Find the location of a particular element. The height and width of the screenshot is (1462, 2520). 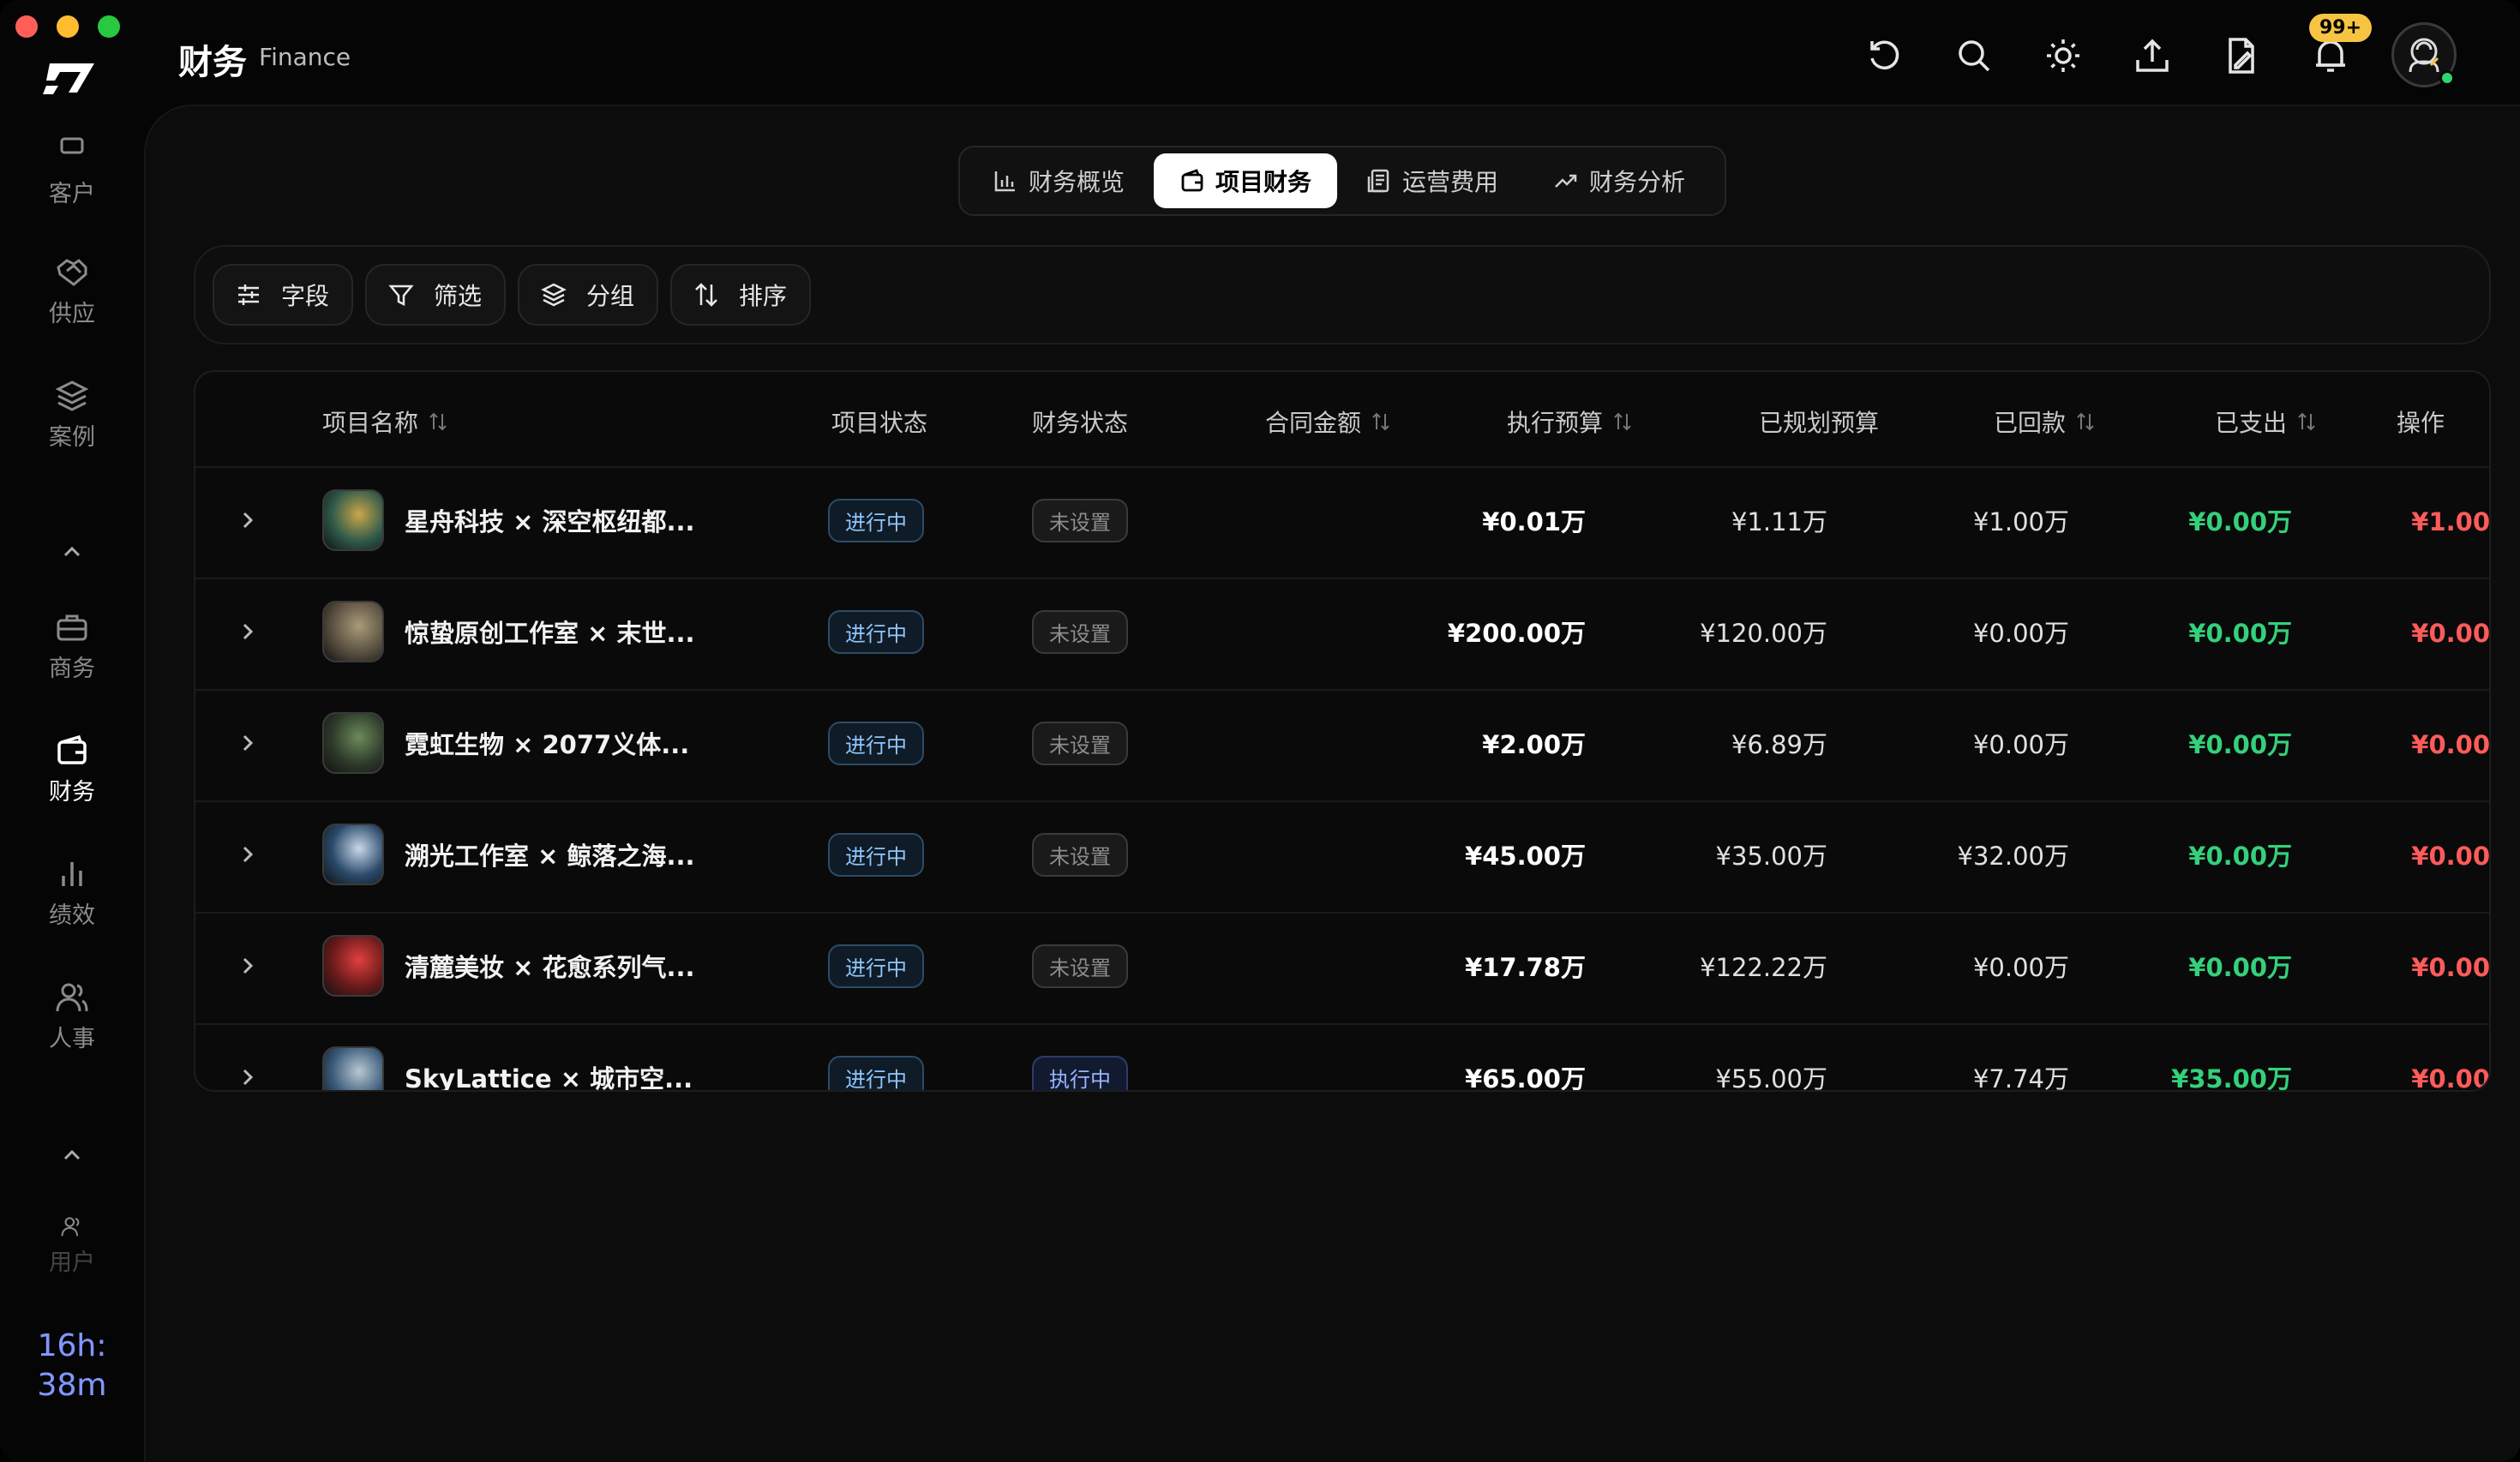

upload-icon is located at coordinates (2152, 55).